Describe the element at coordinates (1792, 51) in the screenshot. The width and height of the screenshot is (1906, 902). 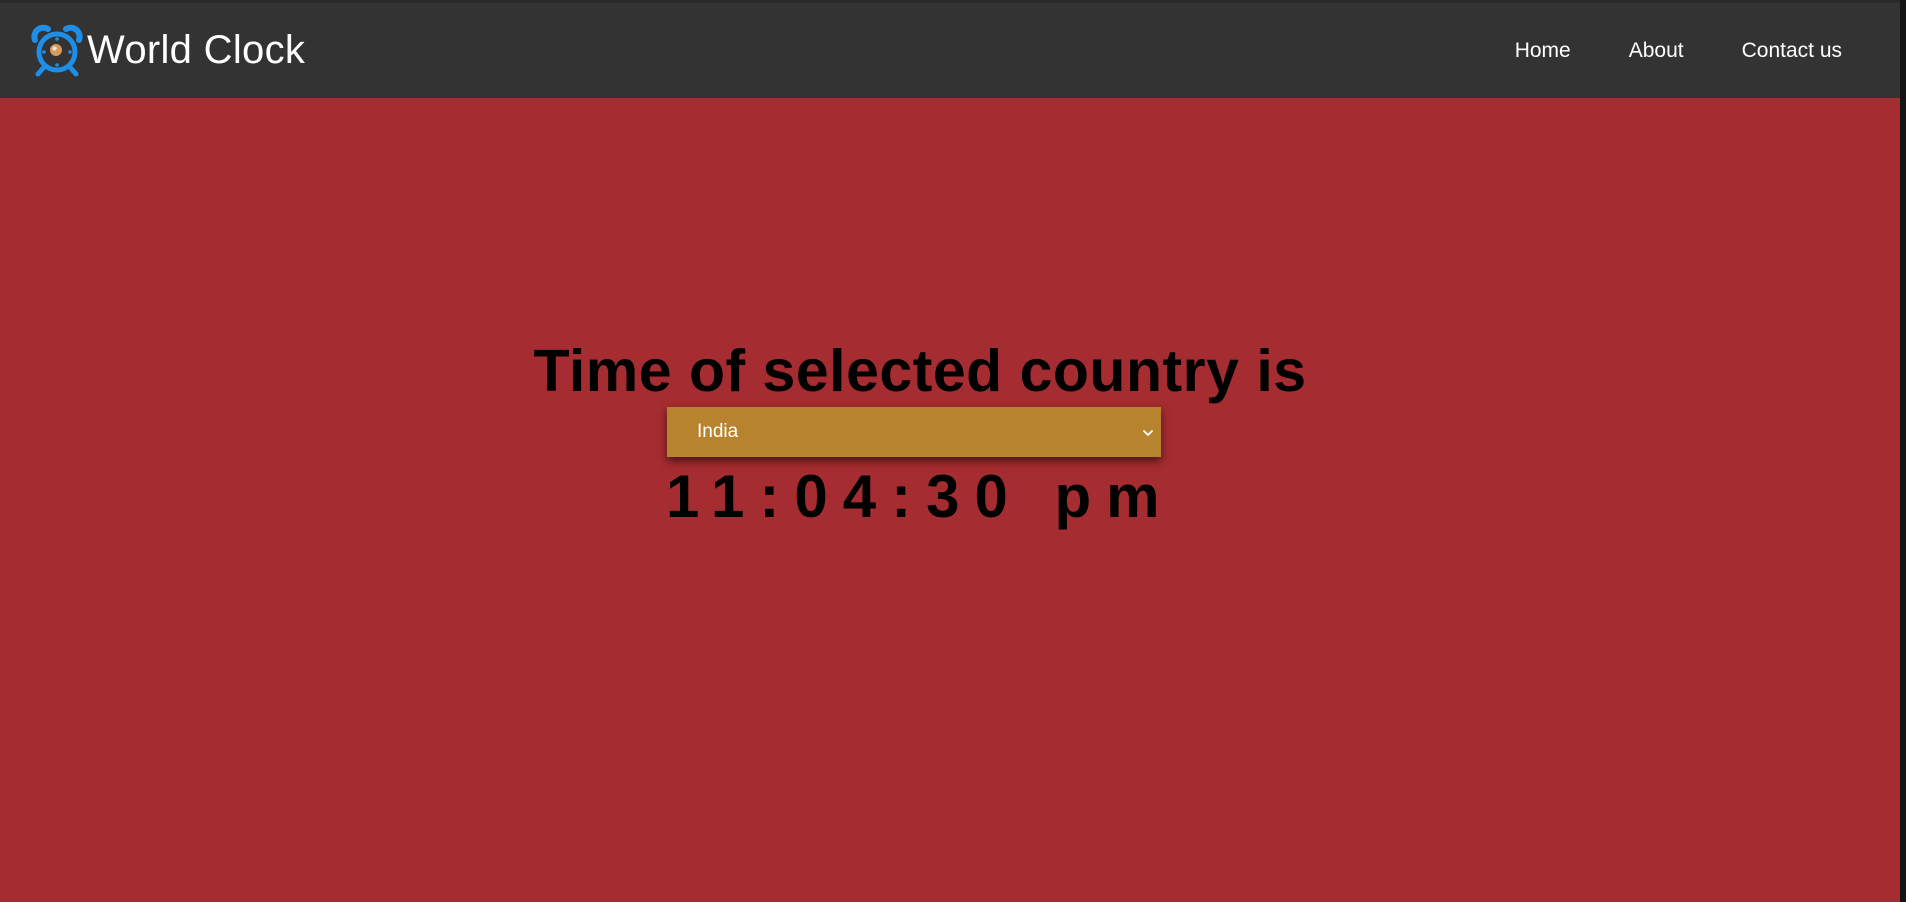
I see `nav-contact-link: Contact us` at that location.